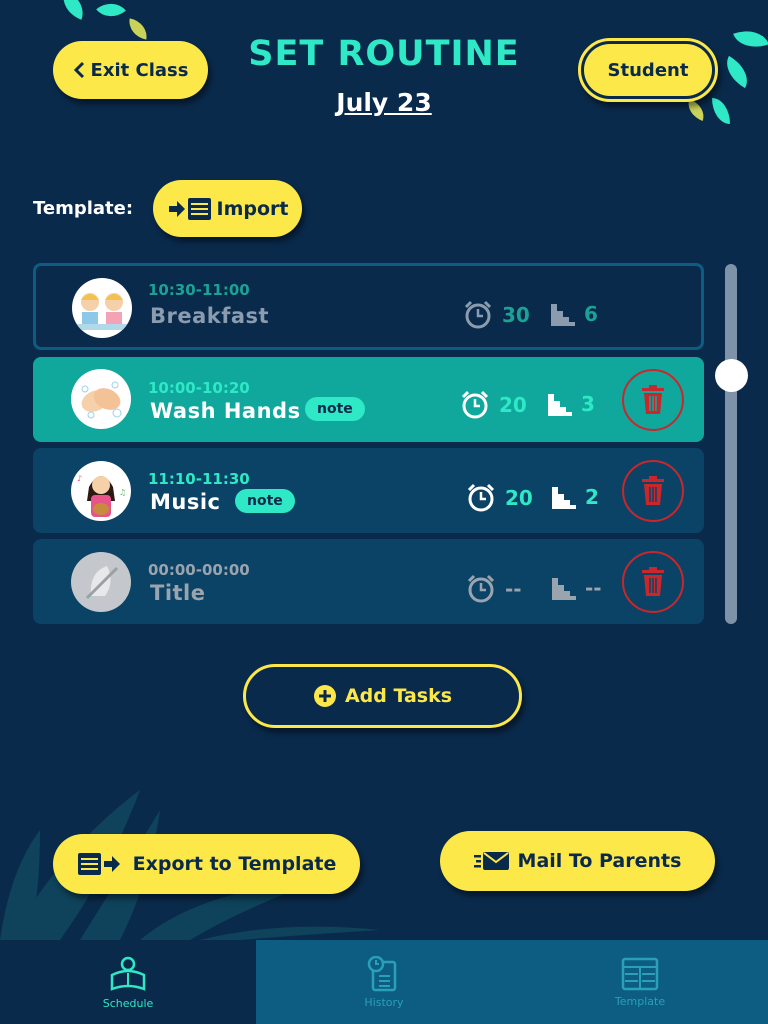  What do you see at coordinates (199, 479) in the screenshot?
I see `task-time: 11:10-11:30` at bounding box center [199, 479].